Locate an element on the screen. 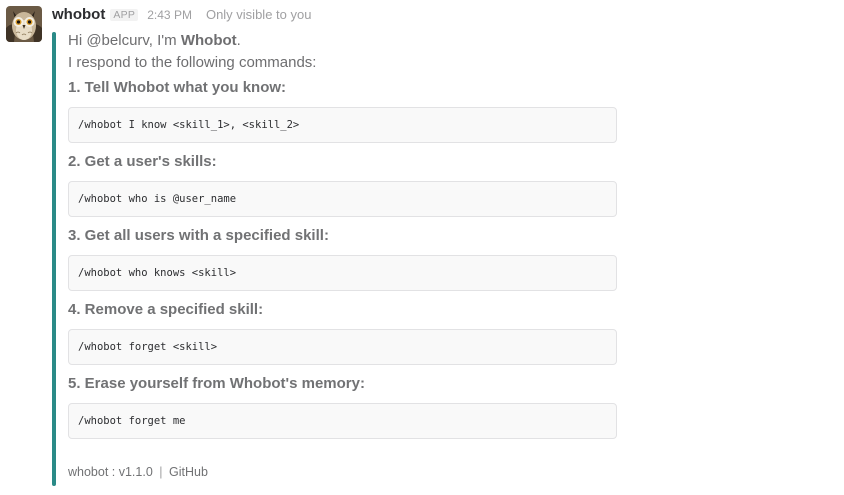  command-heading: 4. Remove a specified skill: is located at coordinates (166, 309).